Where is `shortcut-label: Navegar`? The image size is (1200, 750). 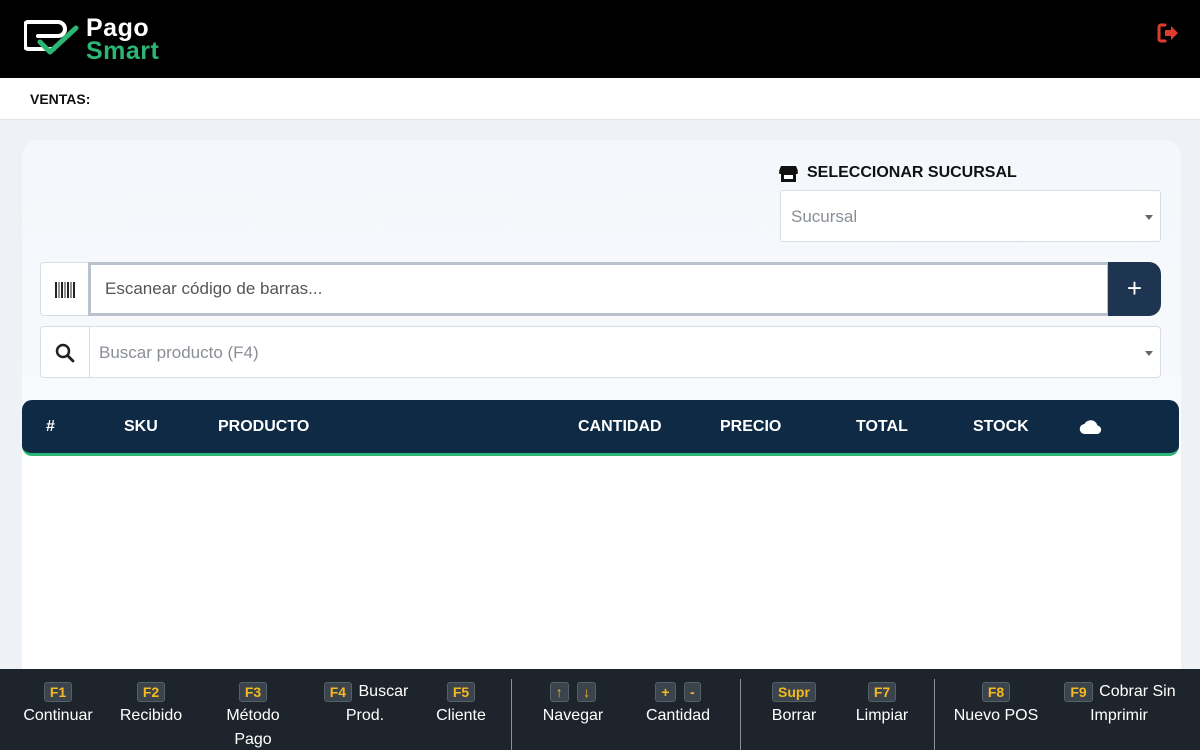 shortcut-label: Navegar is located at coordinates (573, 715).